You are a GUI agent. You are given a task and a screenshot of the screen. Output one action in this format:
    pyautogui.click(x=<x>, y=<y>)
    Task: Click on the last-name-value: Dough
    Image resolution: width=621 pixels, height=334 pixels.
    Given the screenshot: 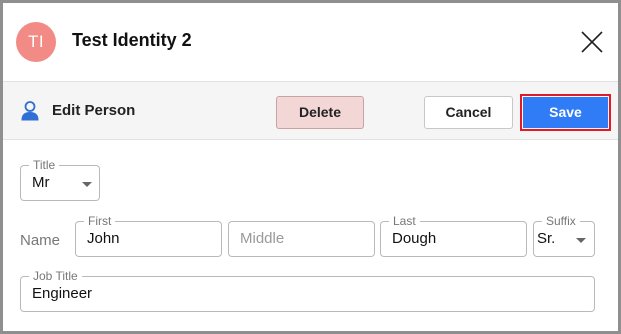 What is the action you would take?
    pyautogui.click(x=414, y=238)
    